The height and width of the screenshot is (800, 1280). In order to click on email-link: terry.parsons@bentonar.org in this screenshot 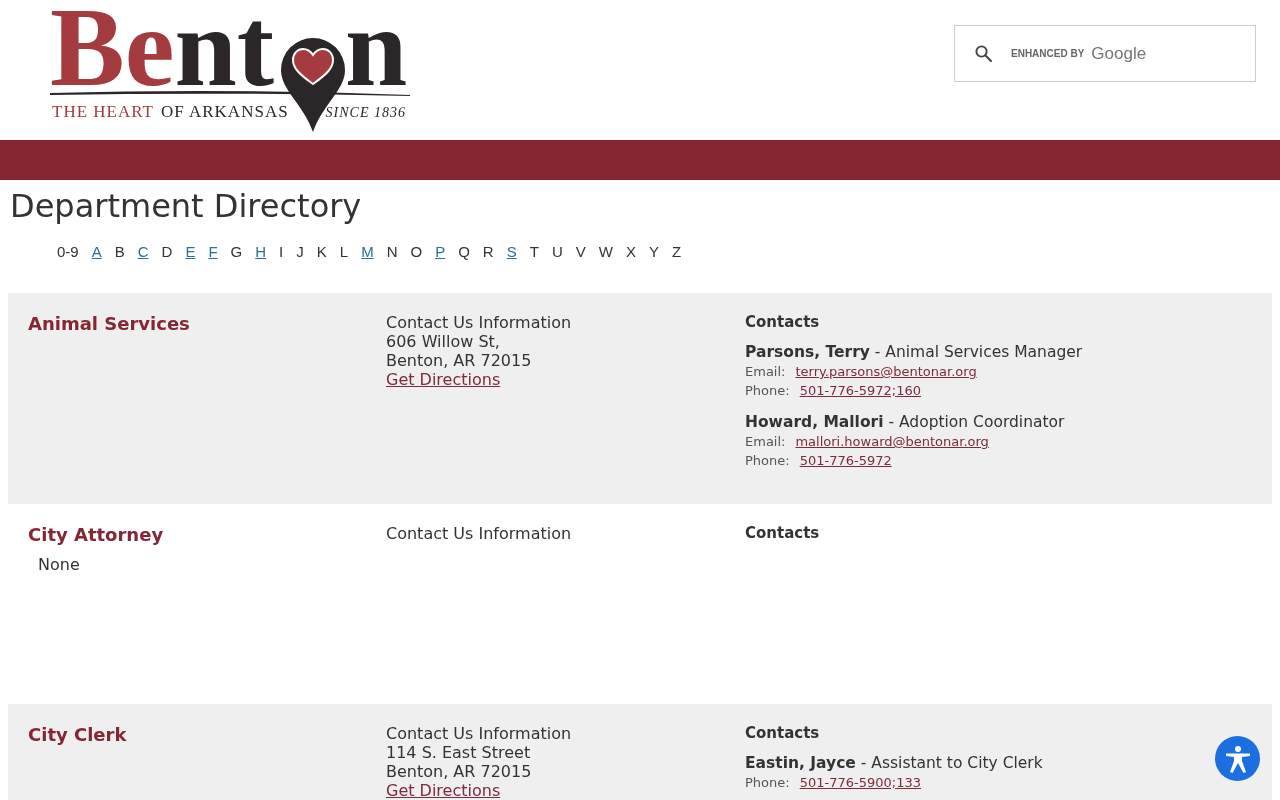, I will do `click(886, 371)`.